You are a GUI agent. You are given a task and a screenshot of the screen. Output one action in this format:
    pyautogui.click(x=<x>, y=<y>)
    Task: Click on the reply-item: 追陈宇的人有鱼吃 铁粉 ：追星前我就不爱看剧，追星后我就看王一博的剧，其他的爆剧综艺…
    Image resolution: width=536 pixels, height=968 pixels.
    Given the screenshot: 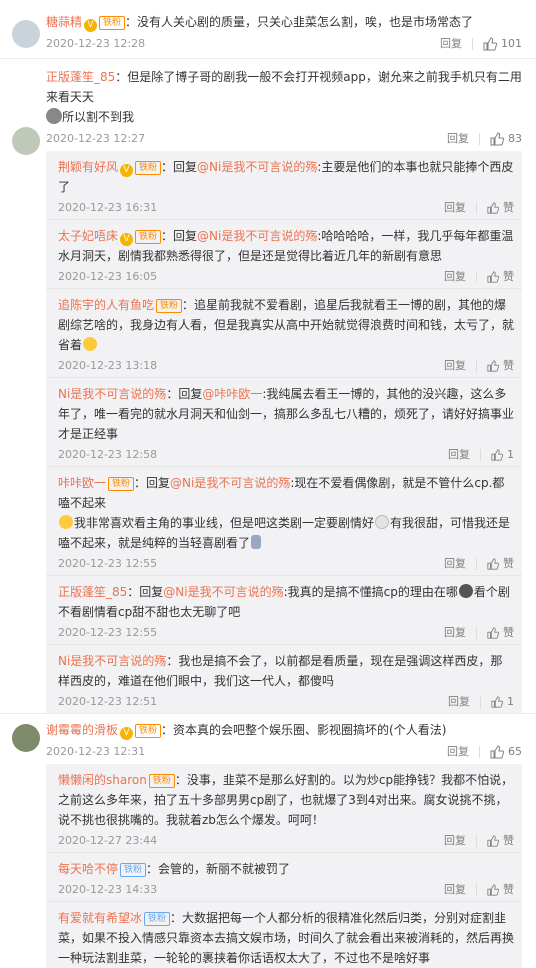 What is the action you would take?
    pyautogui.click(x=284, y=333)
    